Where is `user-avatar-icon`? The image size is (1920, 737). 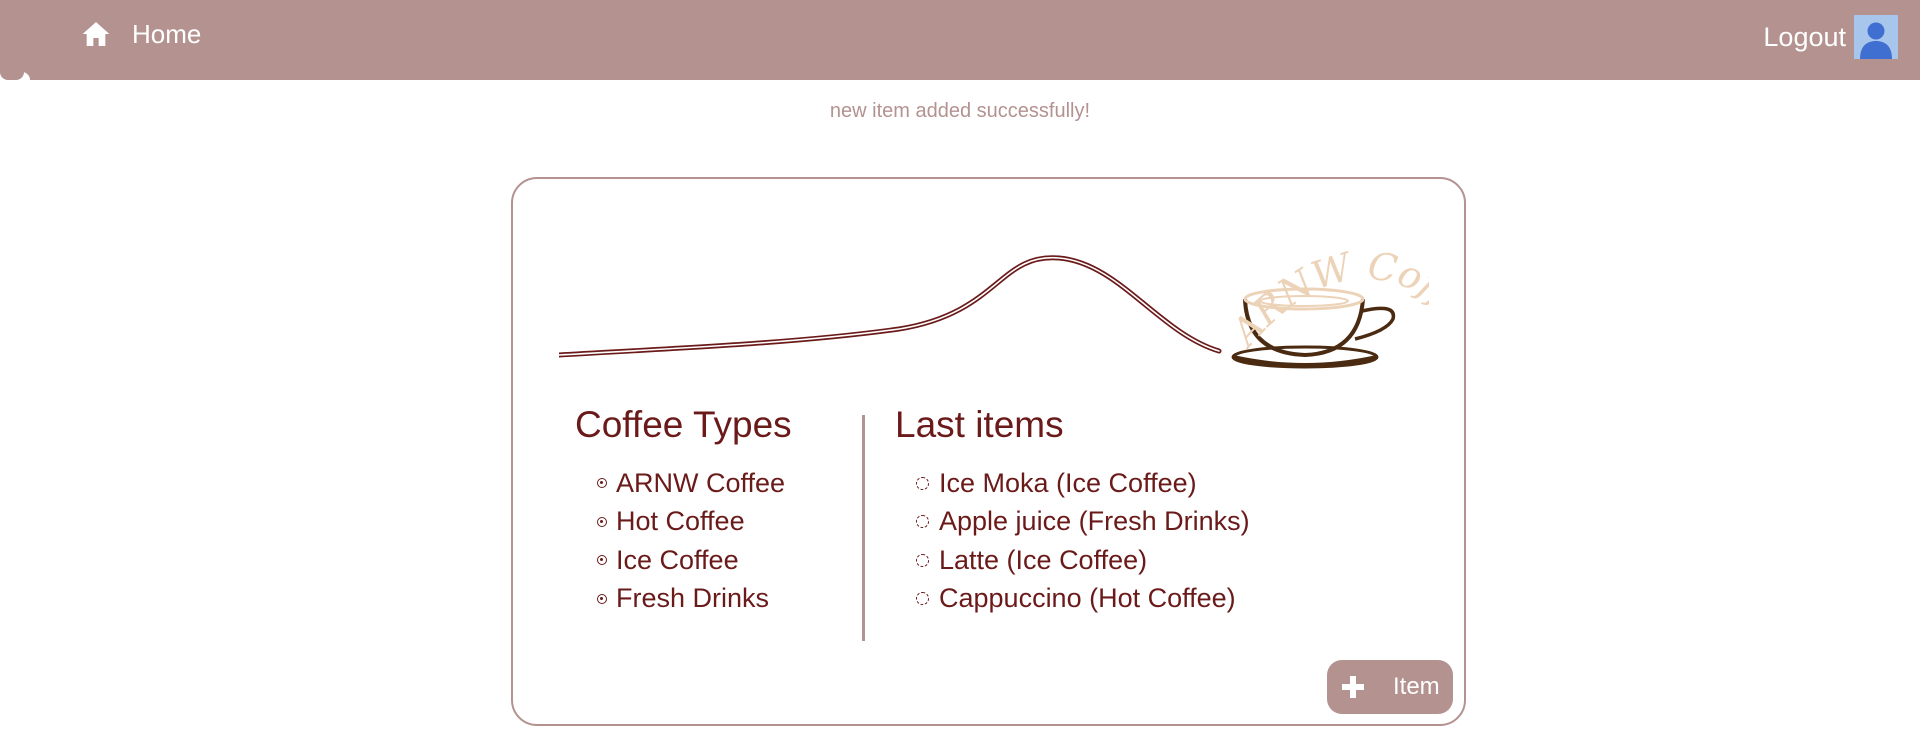
user-avatar-icon is located at coordinates (1876, 37).